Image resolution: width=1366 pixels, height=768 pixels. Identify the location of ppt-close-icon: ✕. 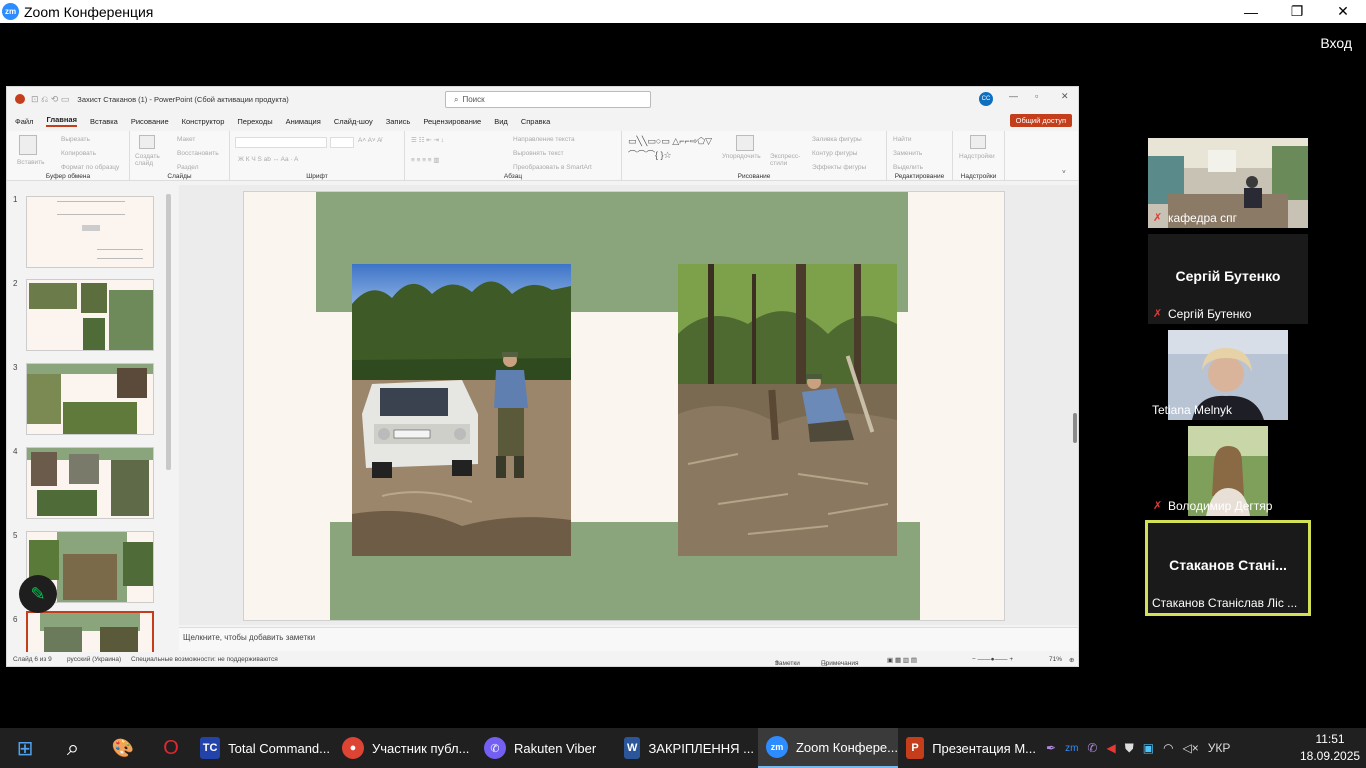
(1065, 96).